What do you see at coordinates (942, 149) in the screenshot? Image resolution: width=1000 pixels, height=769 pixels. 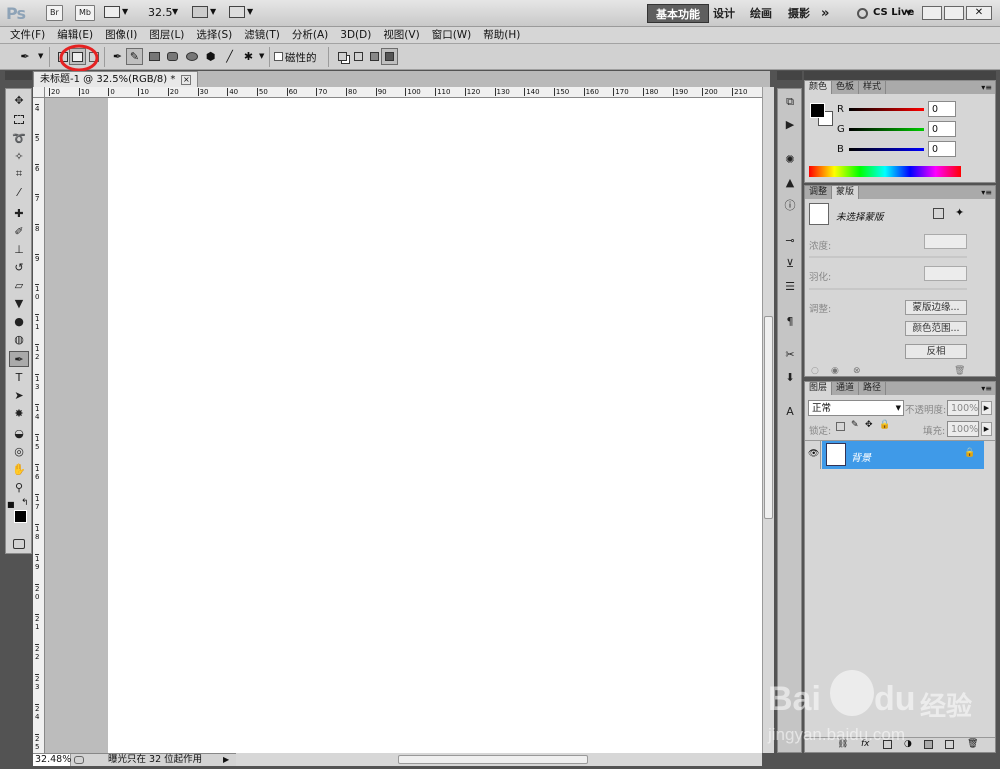 I see `channel-b-value: 0` at bounding box center [942, 149].